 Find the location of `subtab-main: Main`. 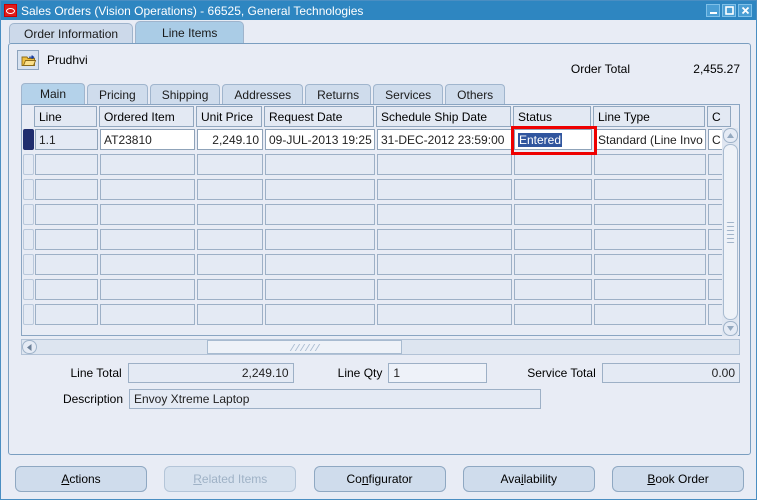

subtab-main: Main is located at coordinates (53, 93).